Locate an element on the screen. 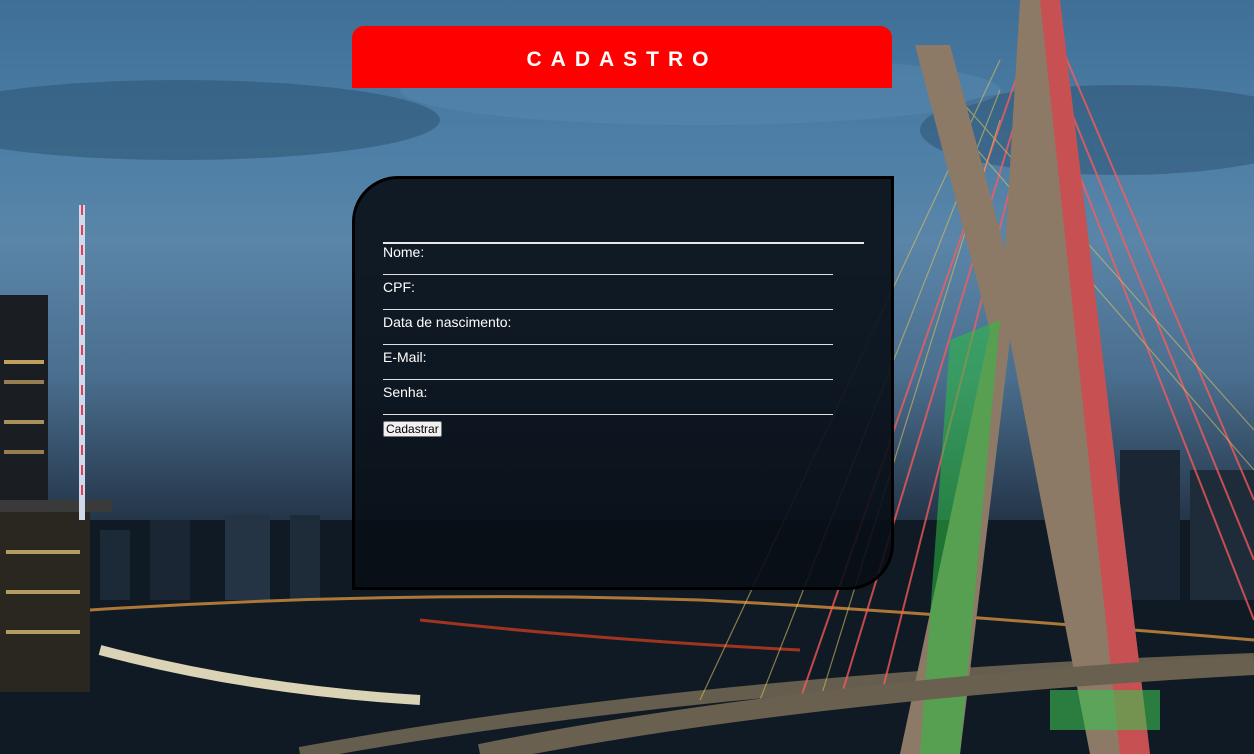 This screenshot has width=1254, height=754. birthdate-label: Data de nascimento: is located at coordinates (447, 322).